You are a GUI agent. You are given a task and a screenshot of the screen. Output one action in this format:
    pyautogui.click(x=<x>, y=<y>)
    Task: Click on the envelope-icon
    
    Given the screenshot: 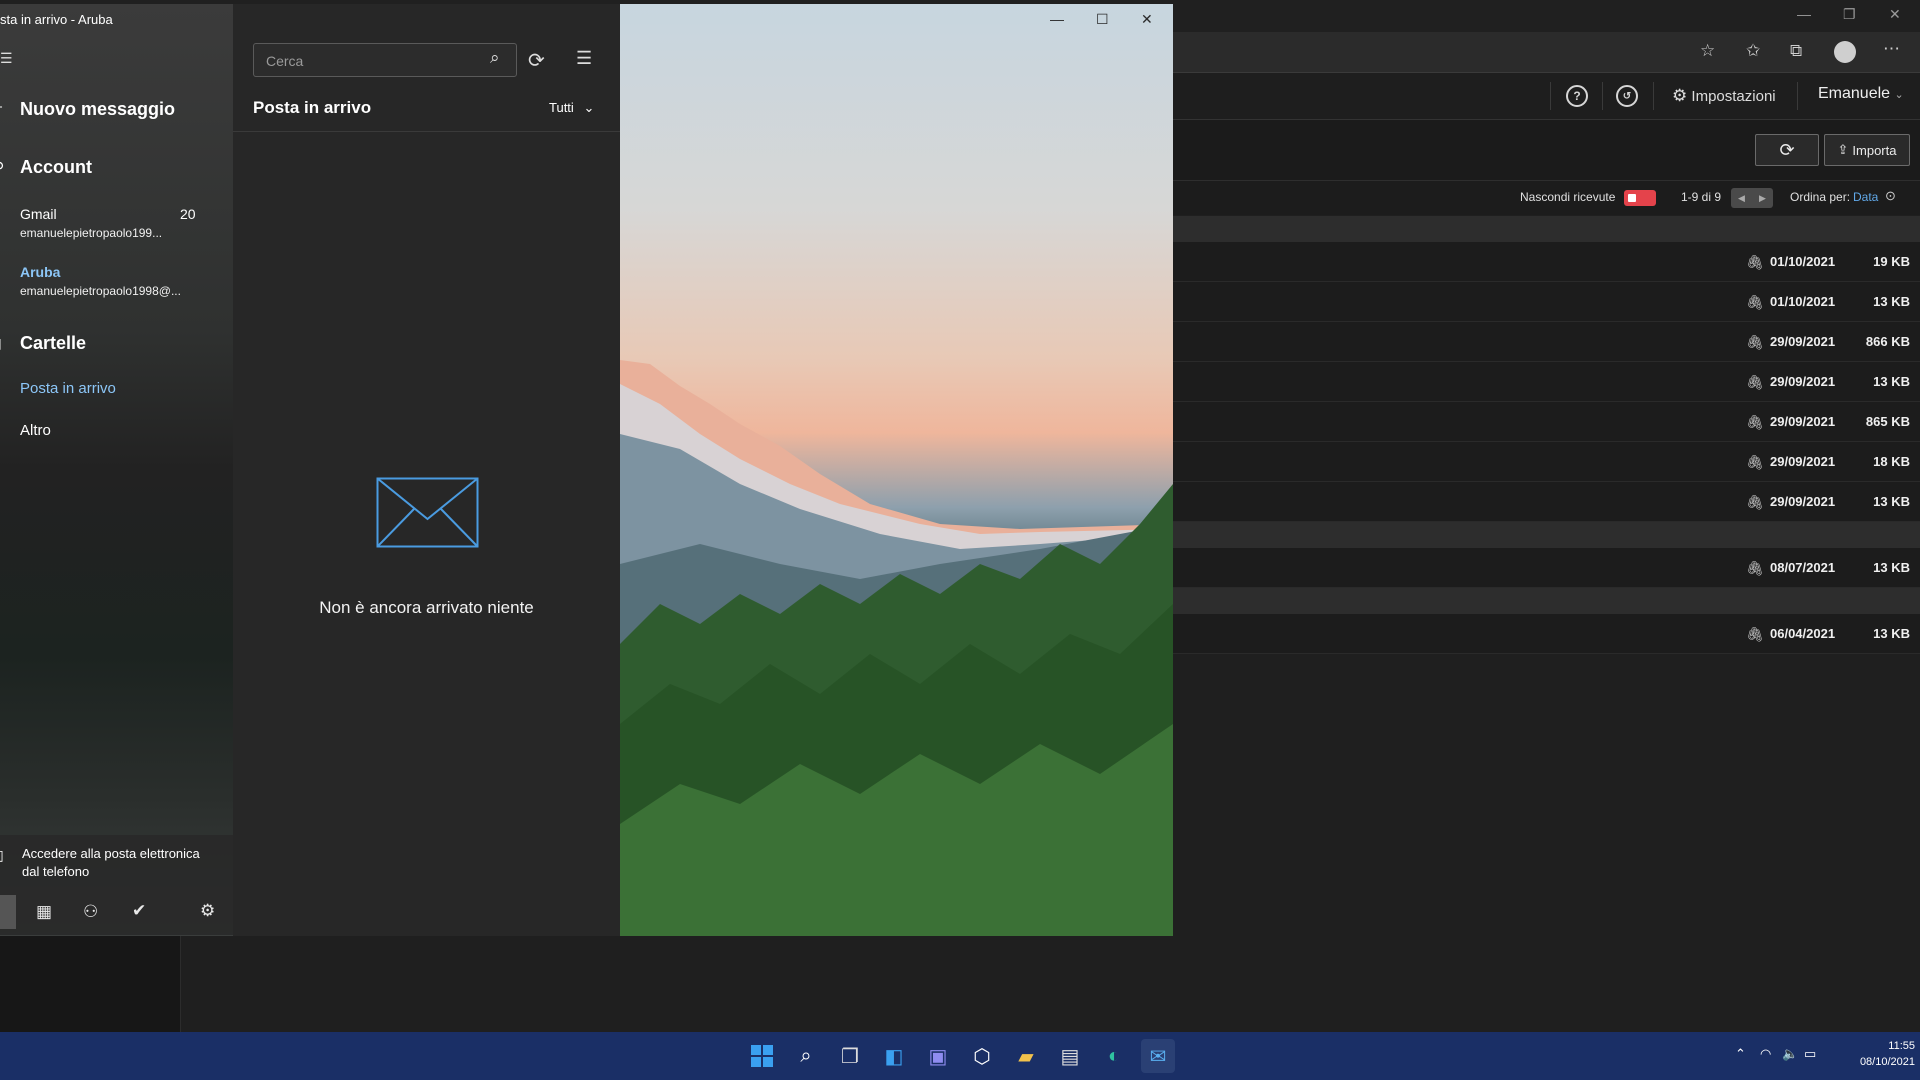 What is the action you would take?
    pyautogui.click(x=427, y=512)
    